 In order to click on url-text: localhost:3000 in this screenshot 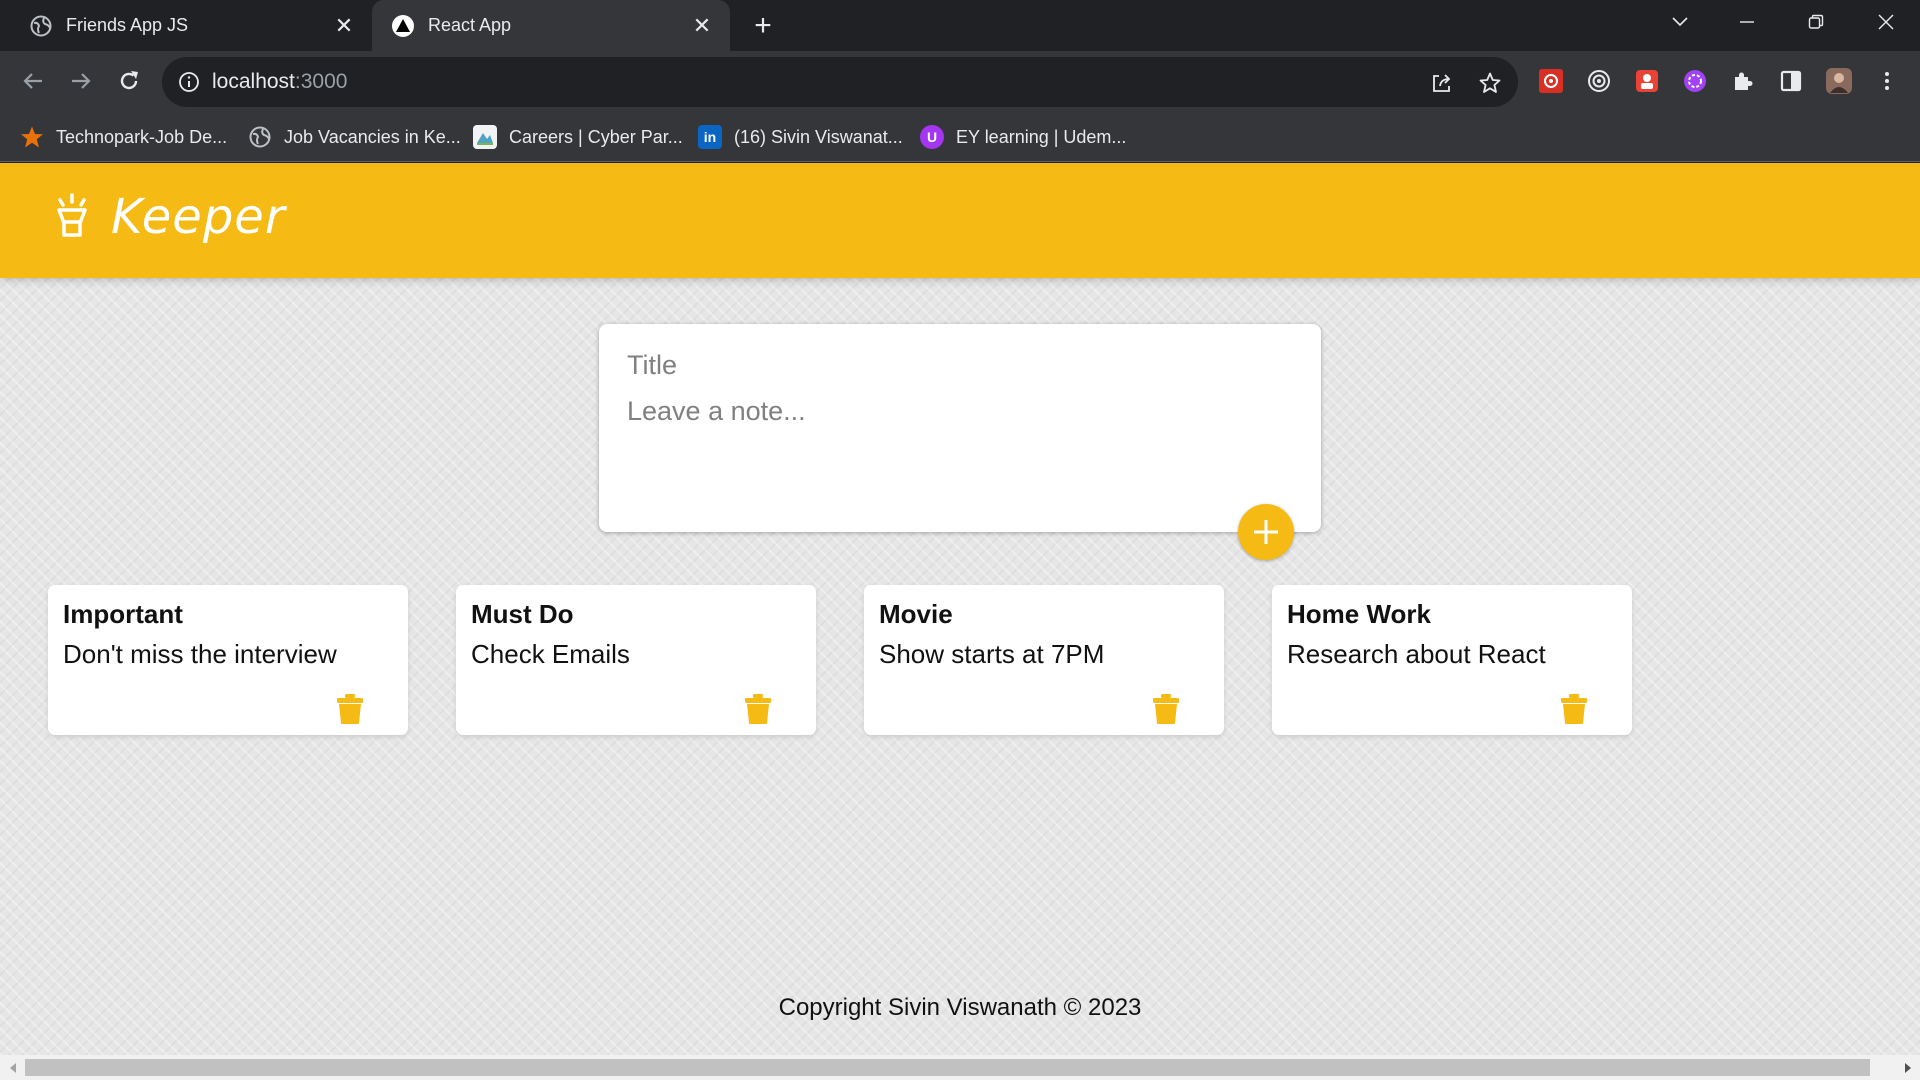, I will do `click(279, 82)`.